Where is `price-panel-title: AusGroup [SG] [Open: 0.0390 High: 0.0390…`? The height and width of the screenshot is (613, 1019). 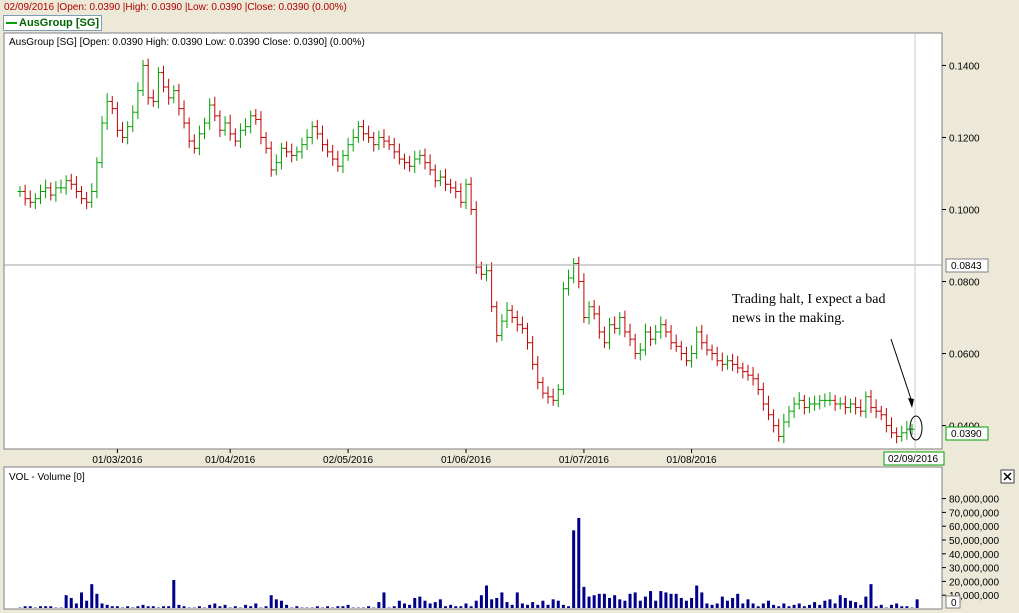 price-panel-title: AusGroup [SG] [Open: 0.0390 High: 0.0390… is located at coordinates (187, 42).